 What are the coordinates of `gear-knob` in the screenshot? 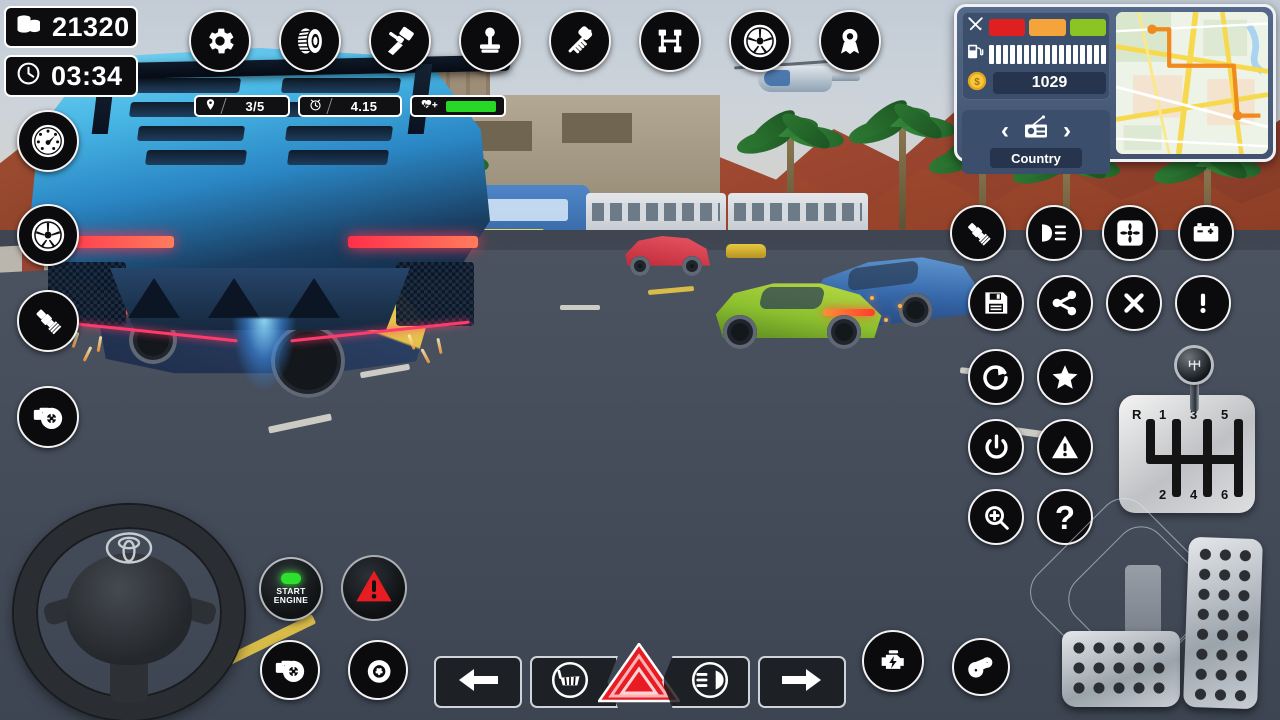 It's located at (1194, 365).